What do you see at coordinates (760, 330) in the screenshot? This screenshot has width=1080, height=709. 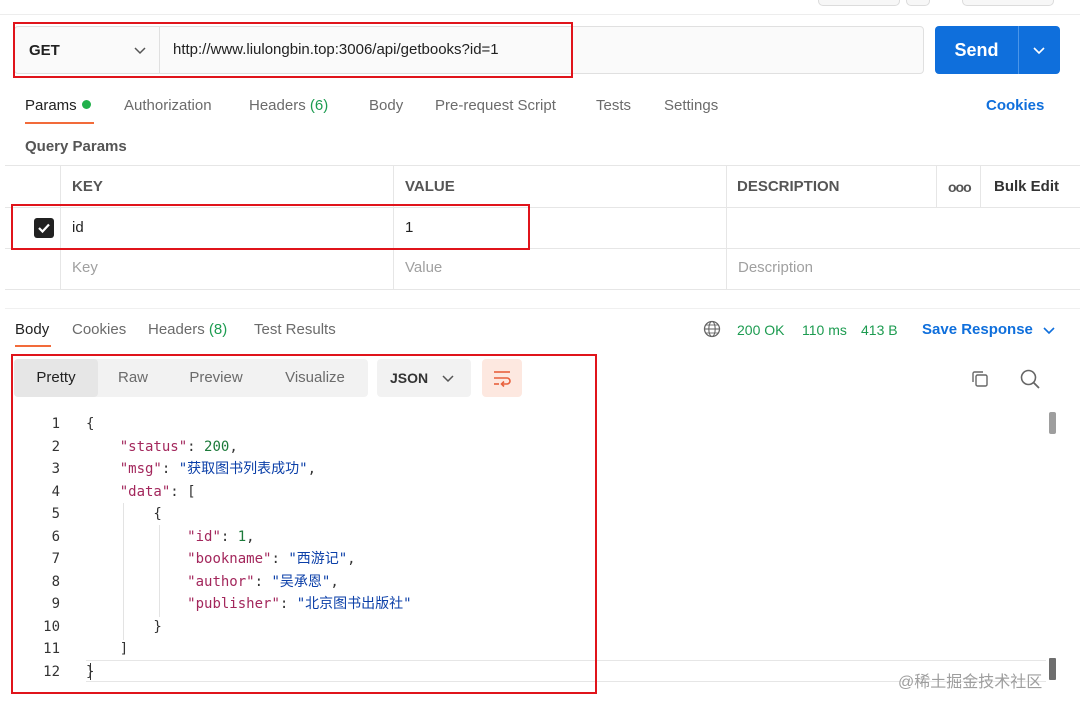 I see `response-status: 200 OK` at bounding box center [760, 330].